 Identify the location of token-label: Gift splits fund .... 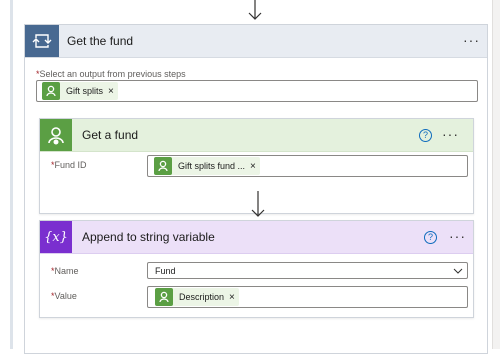
(212, 166).